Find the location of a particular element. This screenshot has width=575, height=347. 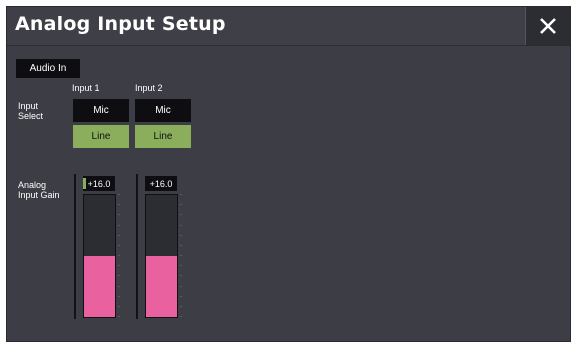

input-1-gain-readout: +16.0 is located at coordinates (99, 183).